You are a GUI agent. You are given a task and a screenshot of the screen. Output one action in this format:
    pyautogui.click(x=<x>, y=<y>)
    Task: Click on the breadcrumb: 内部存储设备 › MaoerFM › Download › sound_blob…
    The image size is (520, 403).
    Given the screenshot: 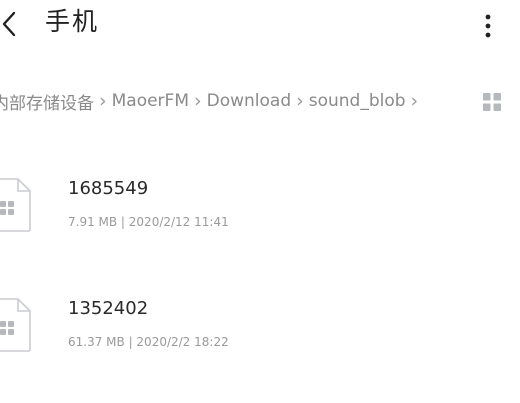 What is the action you would take?
    pyautogui.click(x=211, y=101)
    